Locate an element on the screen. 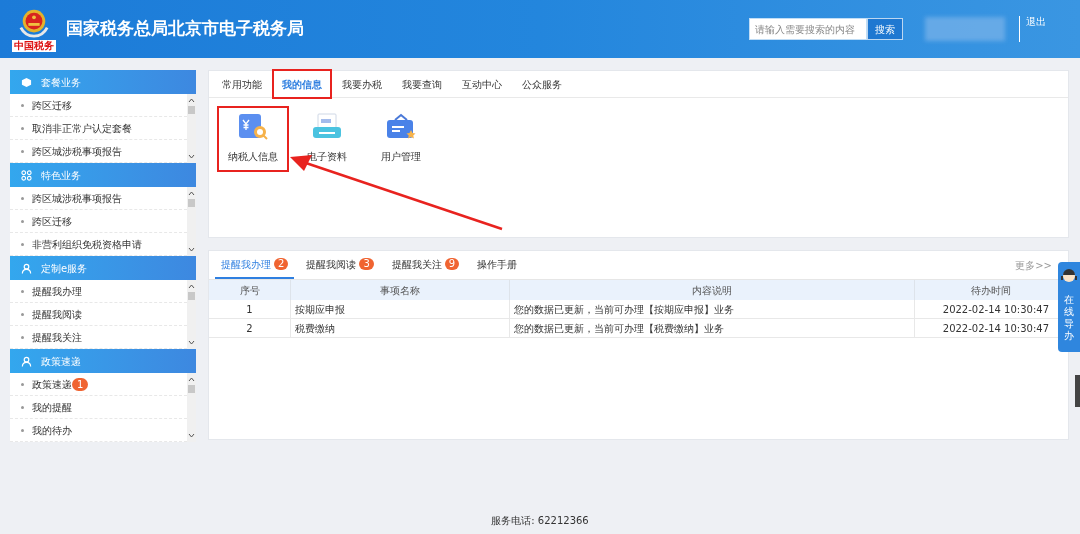 Image resolution: width=1080 pixels, height=534 pixels. receipt-magnifier-icon is located at coordinates (253, 127).